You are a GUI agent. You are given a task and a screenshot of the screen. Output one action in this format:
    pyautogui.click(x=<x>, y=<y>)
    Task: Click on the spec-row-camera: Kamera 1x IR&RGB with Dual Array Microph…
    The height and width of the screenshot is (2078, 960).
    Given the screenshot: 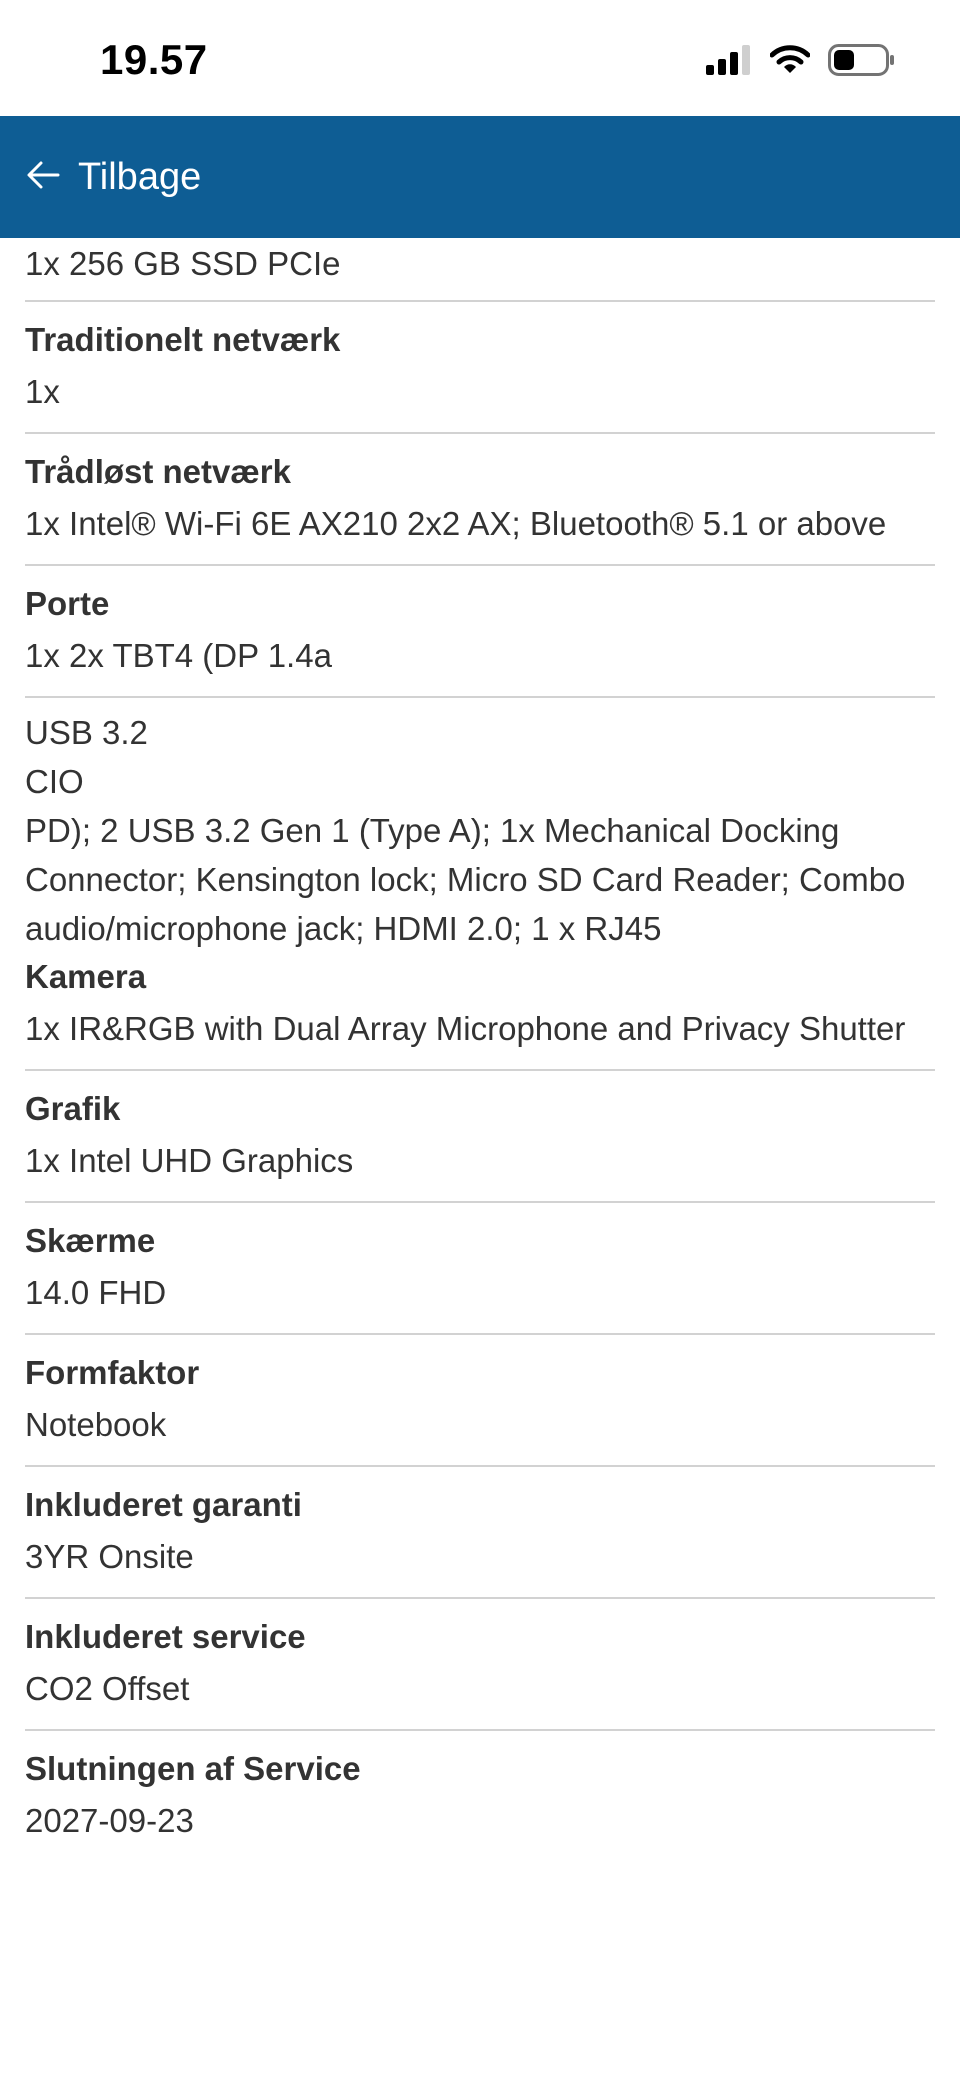 What is the action you would take?
    pyautogui.click(x=480, y=1011)
    